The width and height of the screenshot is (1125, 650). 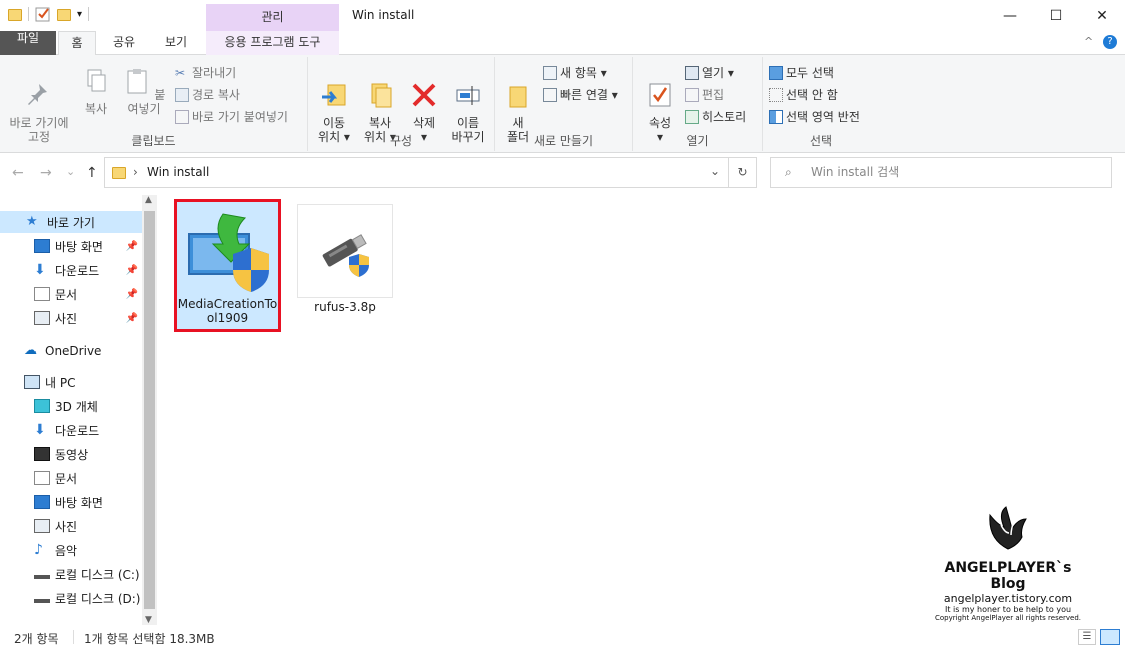 I want to click on watermark-tagline: It is my honer to be help to you, so click(x=1008, y=609).